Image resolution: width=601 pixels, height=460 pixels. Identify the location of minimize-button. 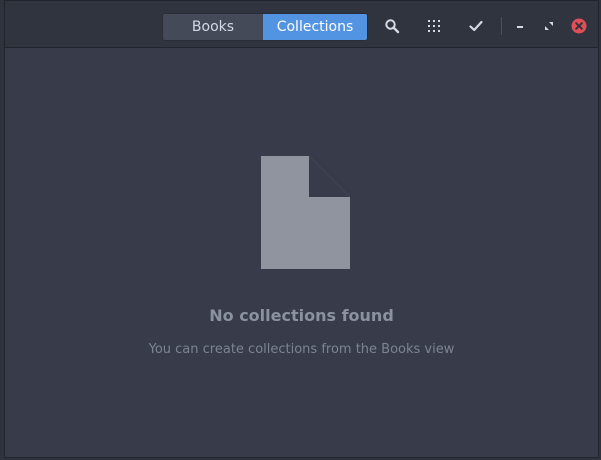
(520, 26).